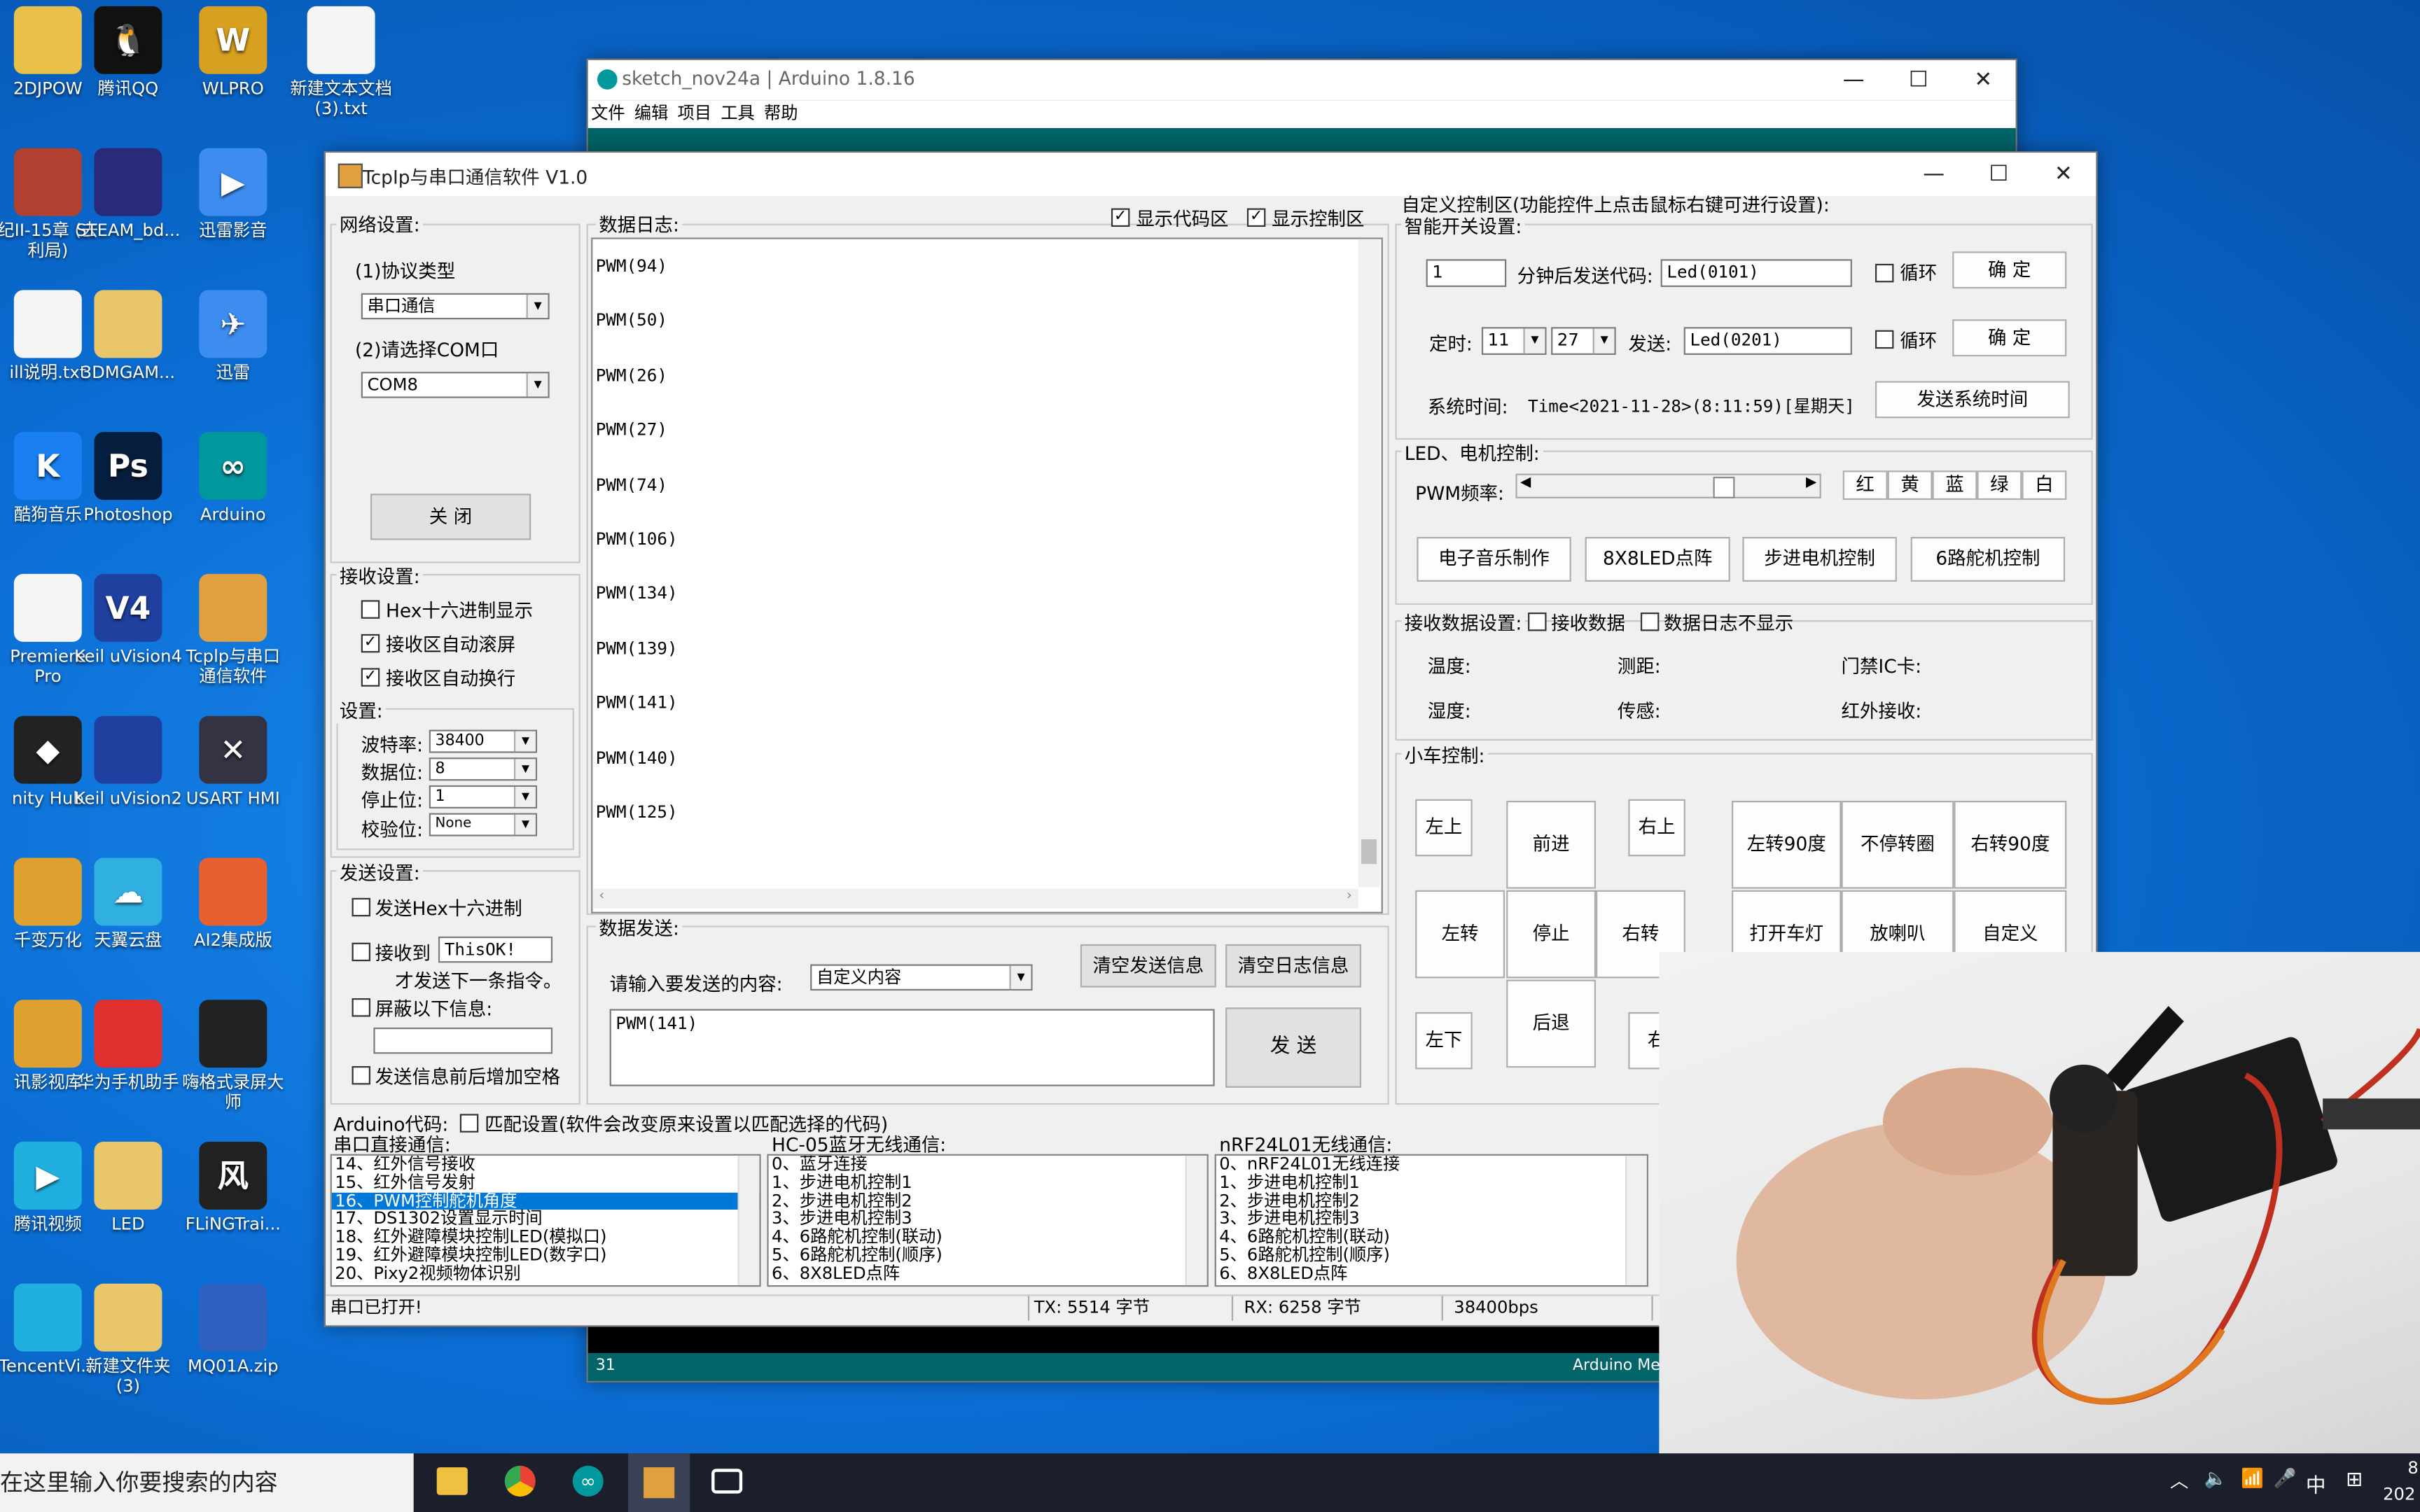  Describe the element at coordinates (128, 1188) in the screenshot. I see `desktop-icon: LED` at that location.